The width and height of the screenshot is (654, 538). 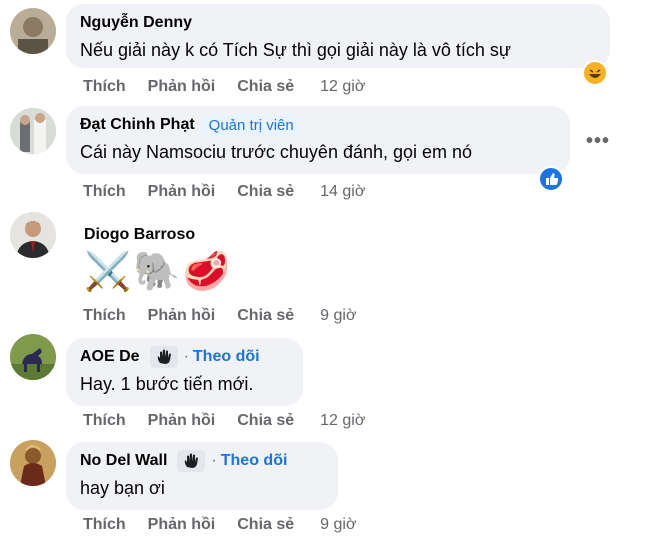 I want to click on elephant-icon: 🐘, so click(x=158, y=272).